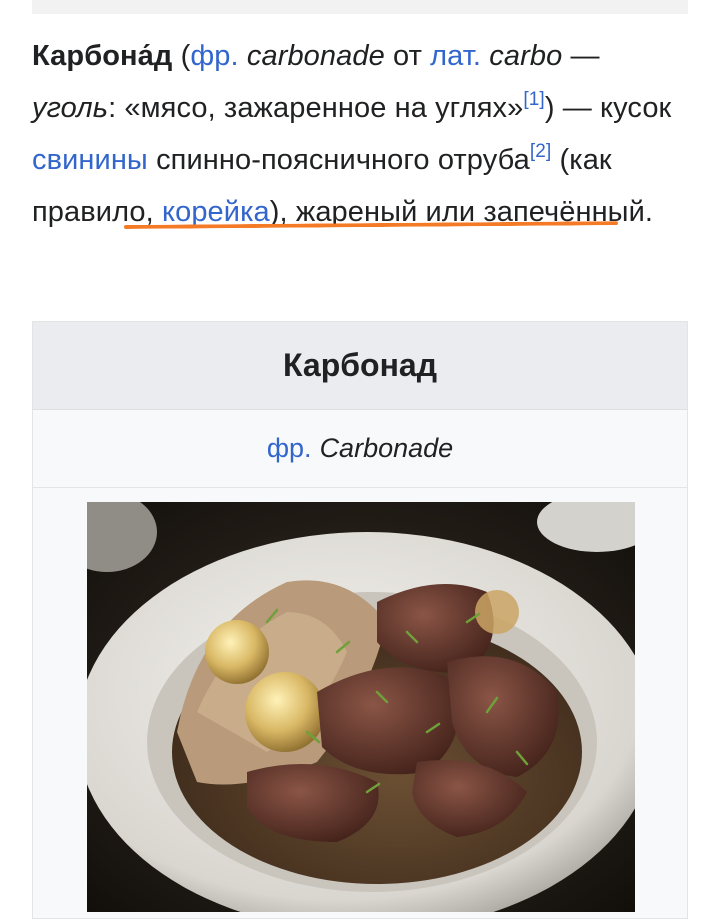 This screenshot has width=720, height=919. What do you see at coordinates (483, 160) in the screenshot?
I see `text-otruba: отруба` at bounding box center [483, 160].